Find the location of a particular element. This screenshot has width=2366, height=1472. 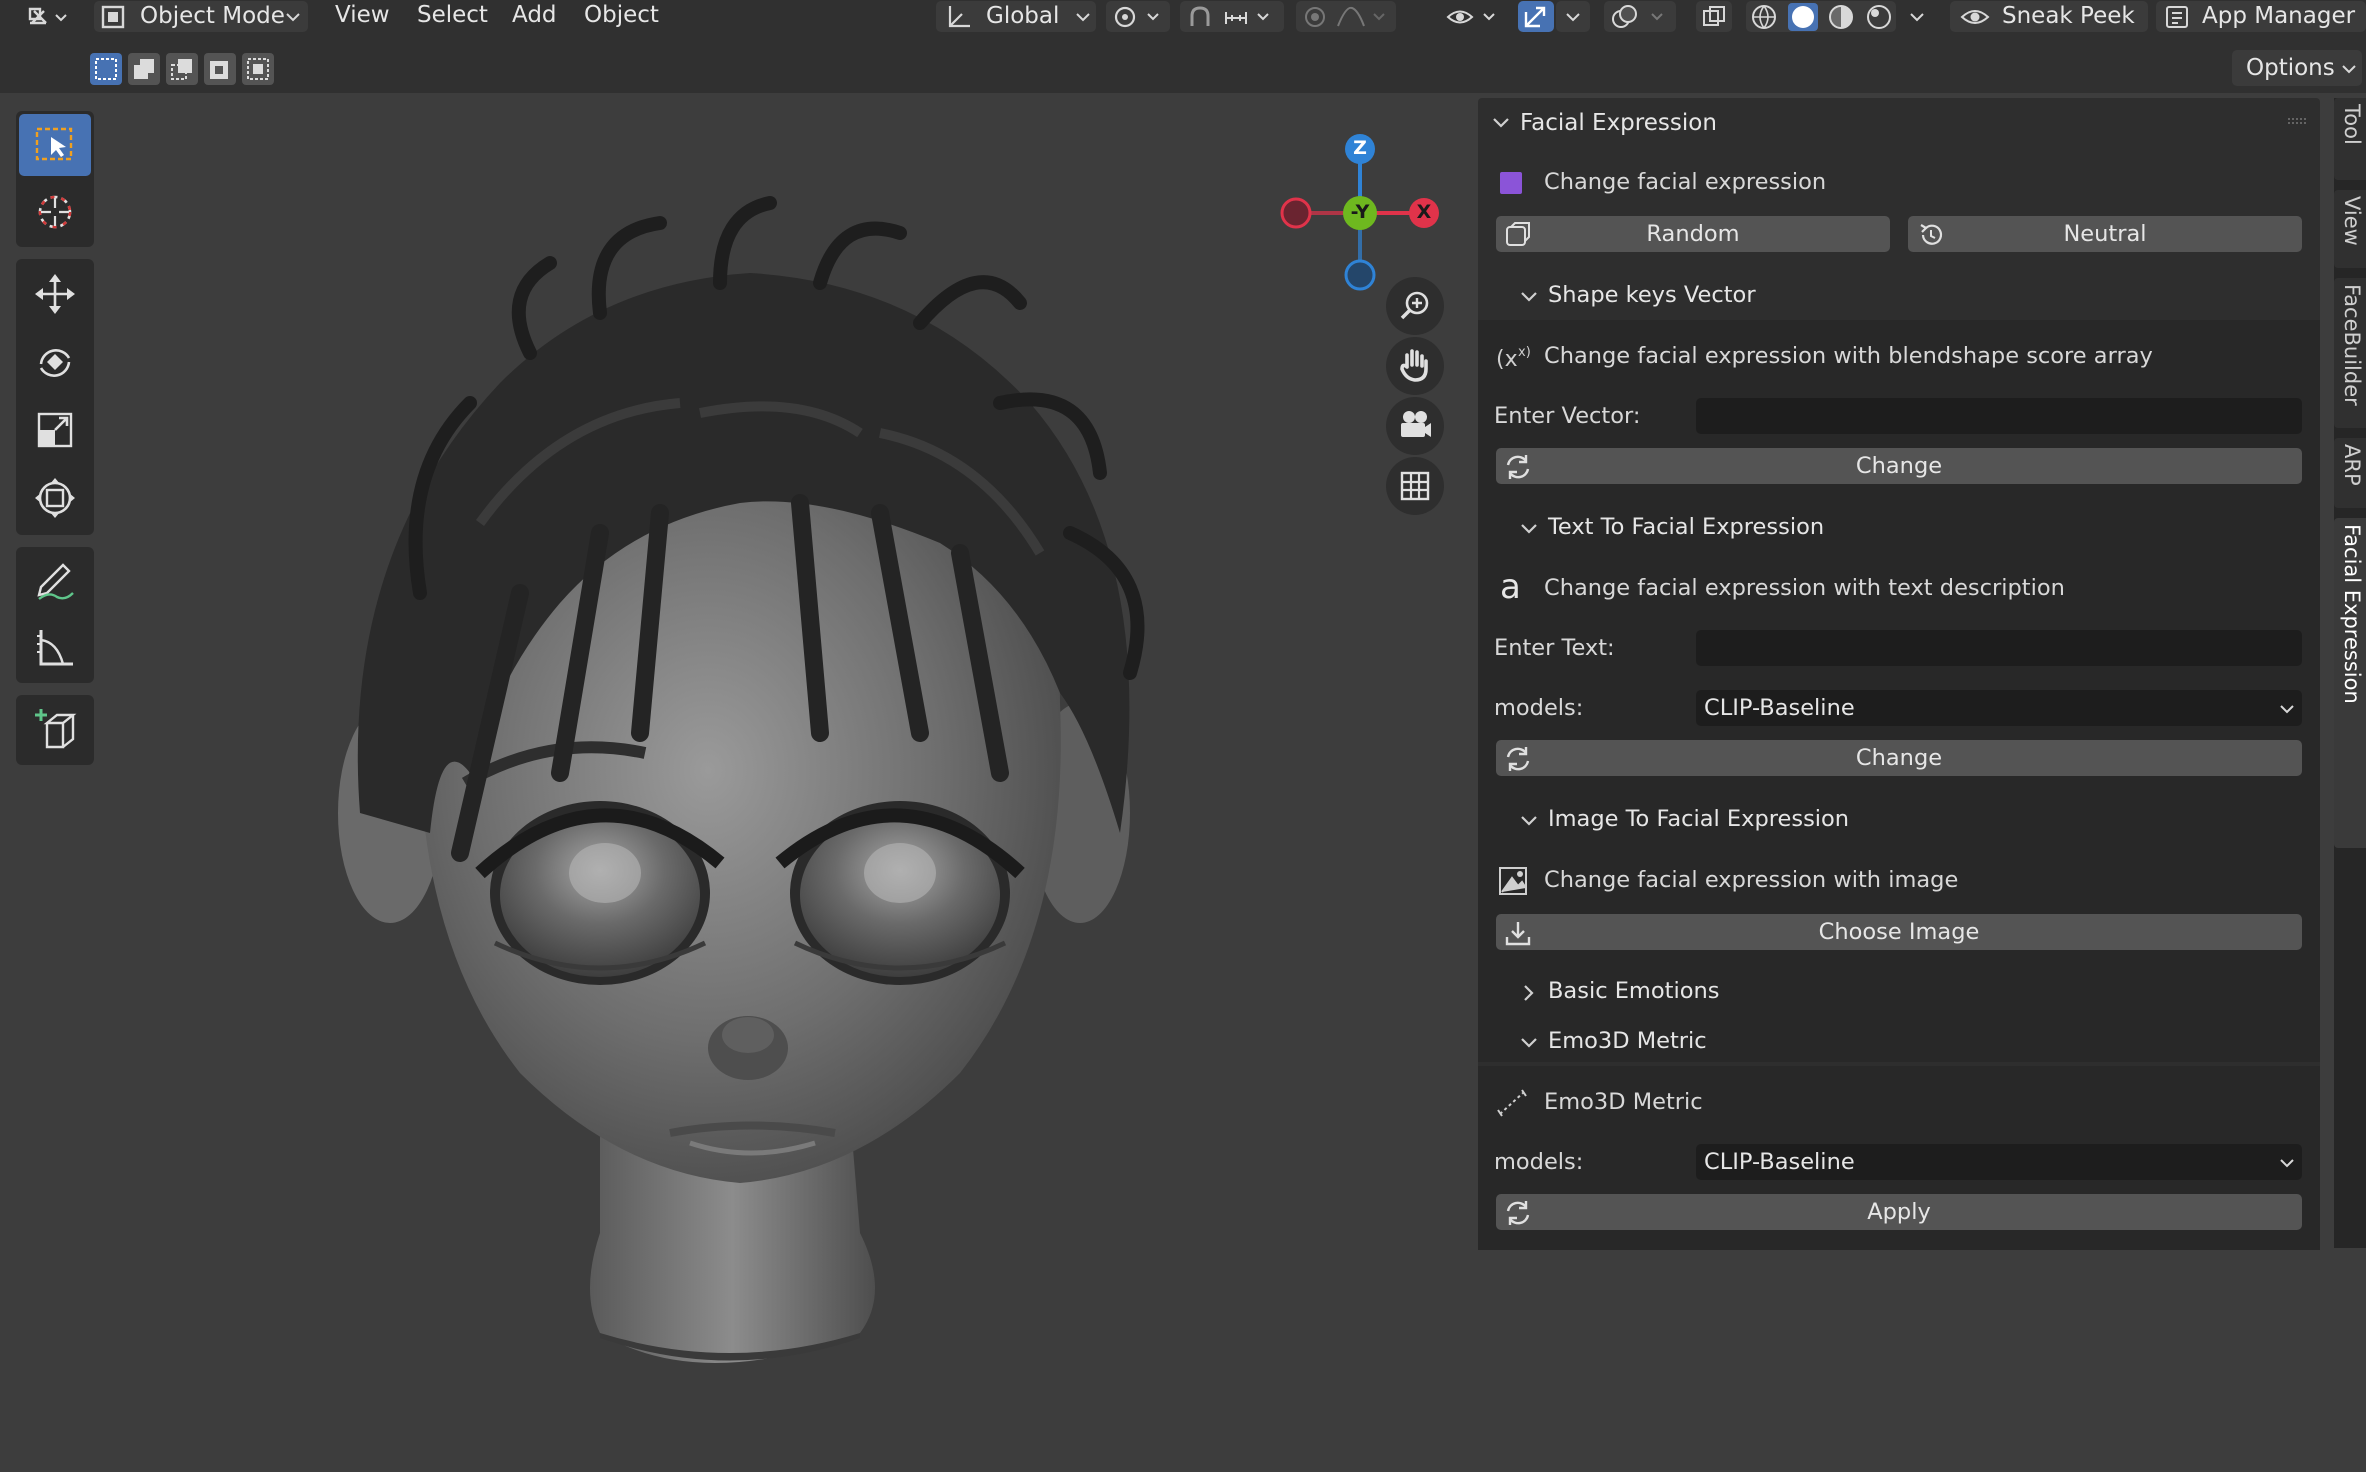

options-label: Options is located at coordinates (2290, 68).